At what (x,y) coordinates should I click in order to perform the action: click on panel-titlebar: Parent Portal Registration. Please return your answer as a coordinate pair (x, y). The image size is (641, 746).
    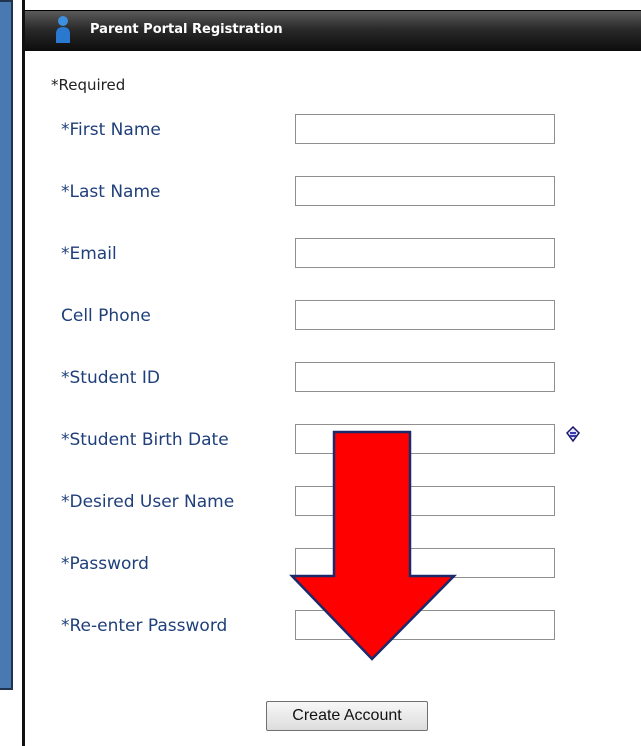
    Looking at the image, I should click on (333, 30).